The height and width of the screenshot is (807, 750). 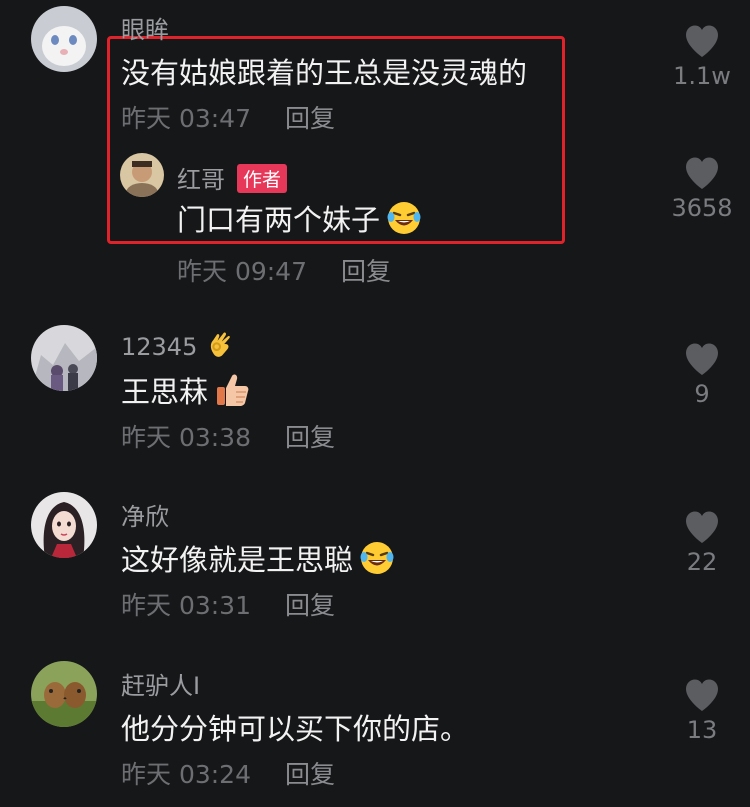 I want to click on comment-meta: 昨天 03:24 回复, so click(x=228, y=773).